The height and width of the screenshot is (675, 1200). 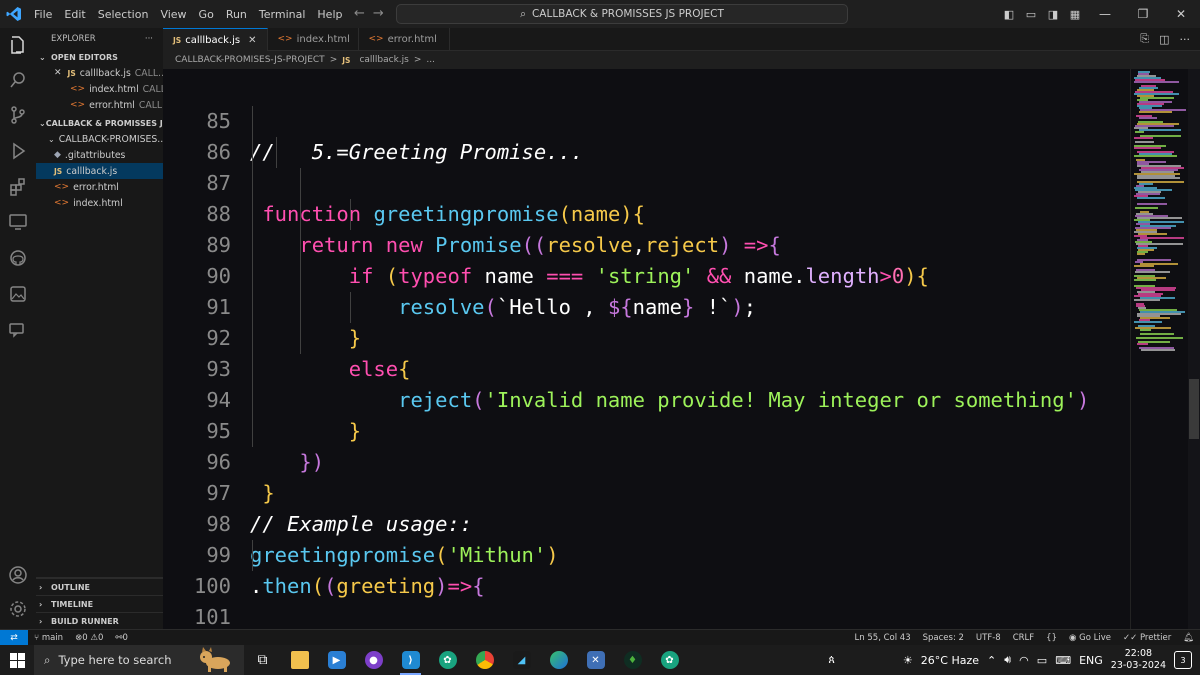 What do you see at coordinates (1042, 660) in the screenshot?
I see `battery-icon: ▭` at bounding box center [1042, 660].